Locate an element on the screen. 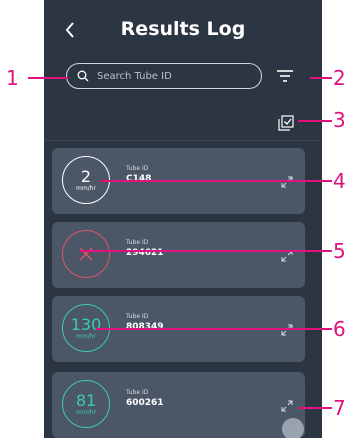  result-ring: 81 mm/hr is located at coordinates (86, 404).